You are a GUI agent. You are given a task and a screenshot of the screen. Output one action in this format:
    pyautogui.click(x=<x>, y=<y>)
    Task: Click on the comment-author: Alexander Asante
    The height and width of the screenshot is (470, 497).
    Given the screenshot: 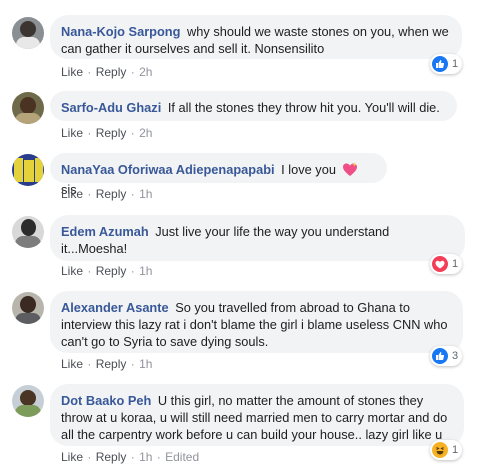 What is the action you would take?
    pyautogui.click(x=115, y=307)
    